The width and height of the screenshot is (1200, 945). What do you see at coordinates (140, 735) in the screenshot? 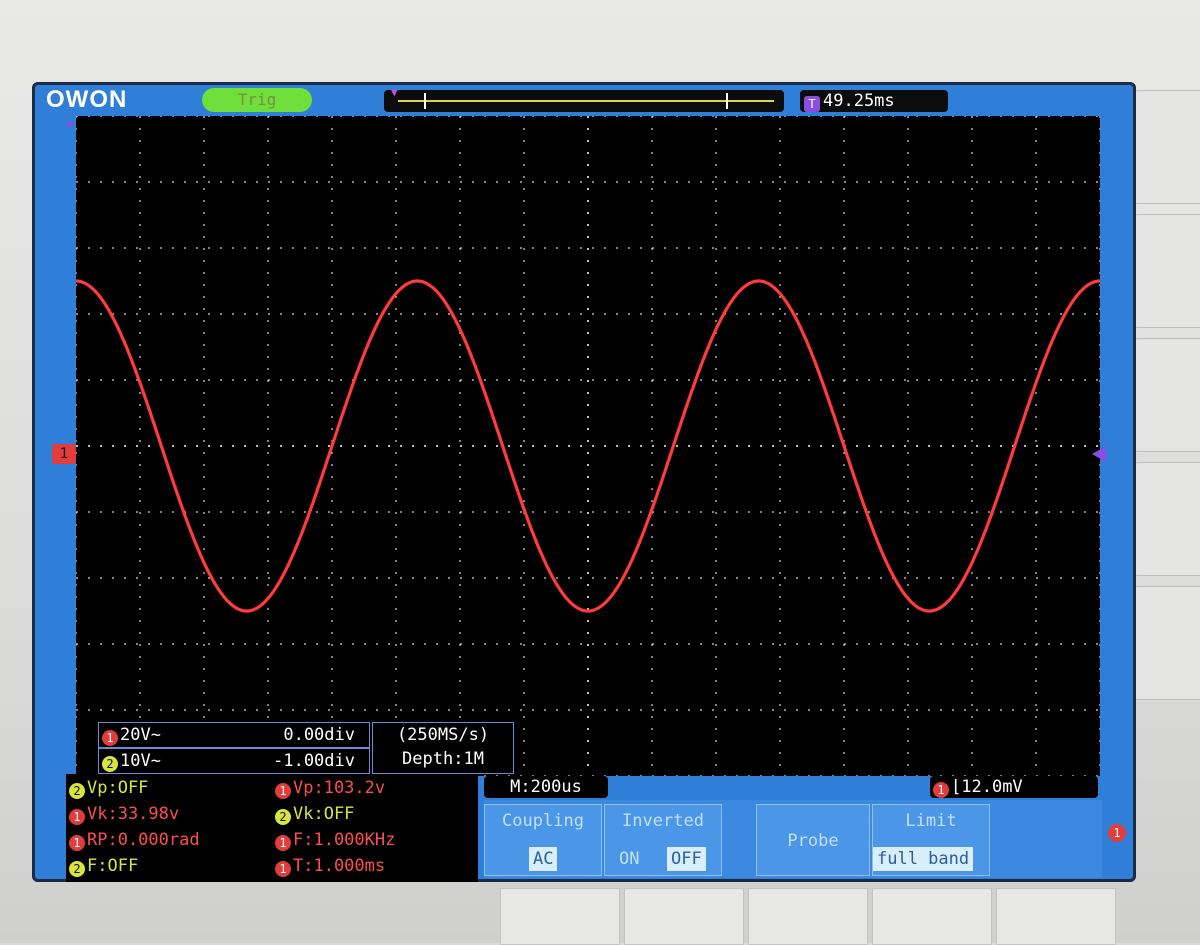
I see `ch1-scale: 20V~` at bounding box center [140, 735].